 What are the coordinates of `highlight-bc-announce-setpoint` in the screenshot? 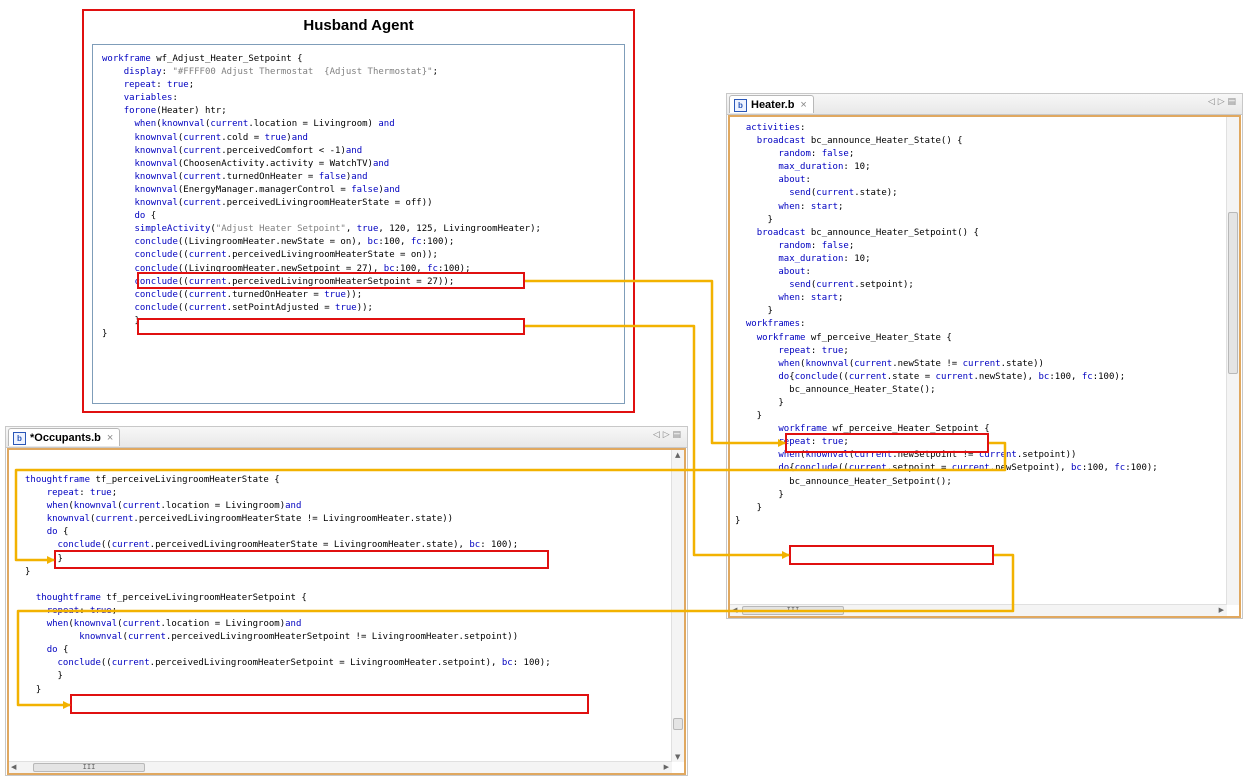 It's located at (891, 555).